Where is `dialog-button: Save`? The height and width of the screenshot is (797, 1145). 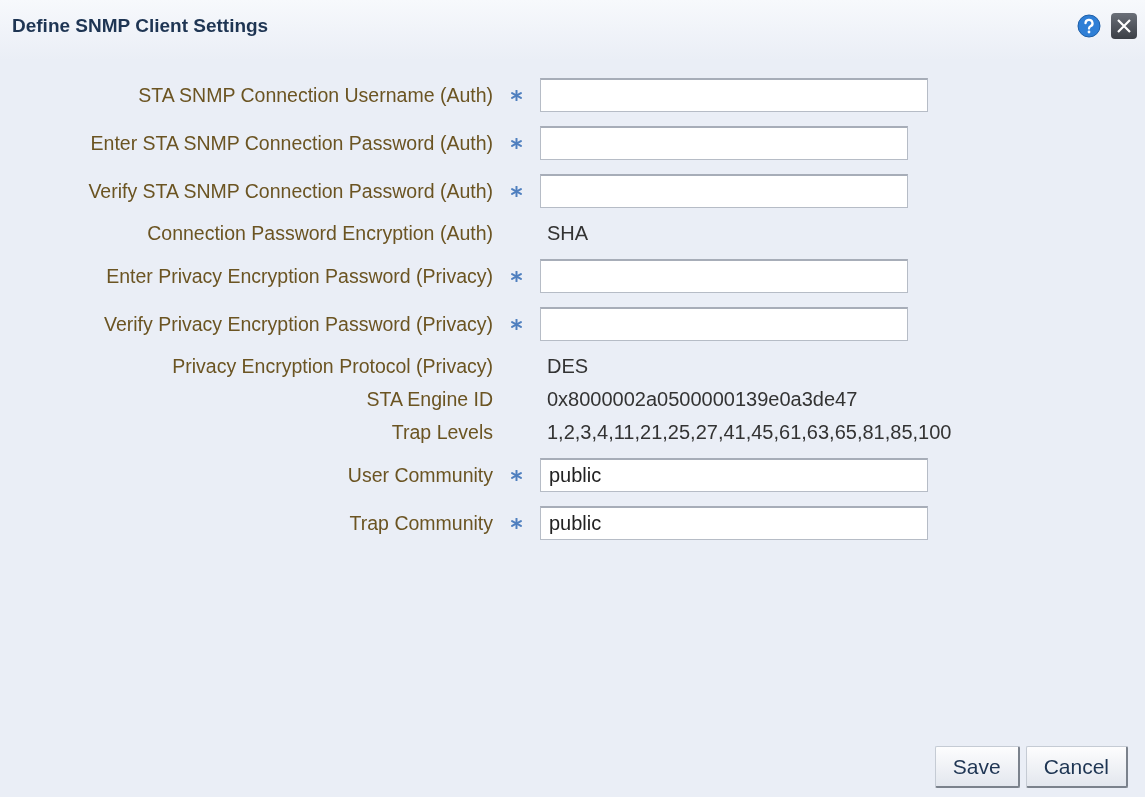
dialog-button: Save is located at coordinates (977, 767).